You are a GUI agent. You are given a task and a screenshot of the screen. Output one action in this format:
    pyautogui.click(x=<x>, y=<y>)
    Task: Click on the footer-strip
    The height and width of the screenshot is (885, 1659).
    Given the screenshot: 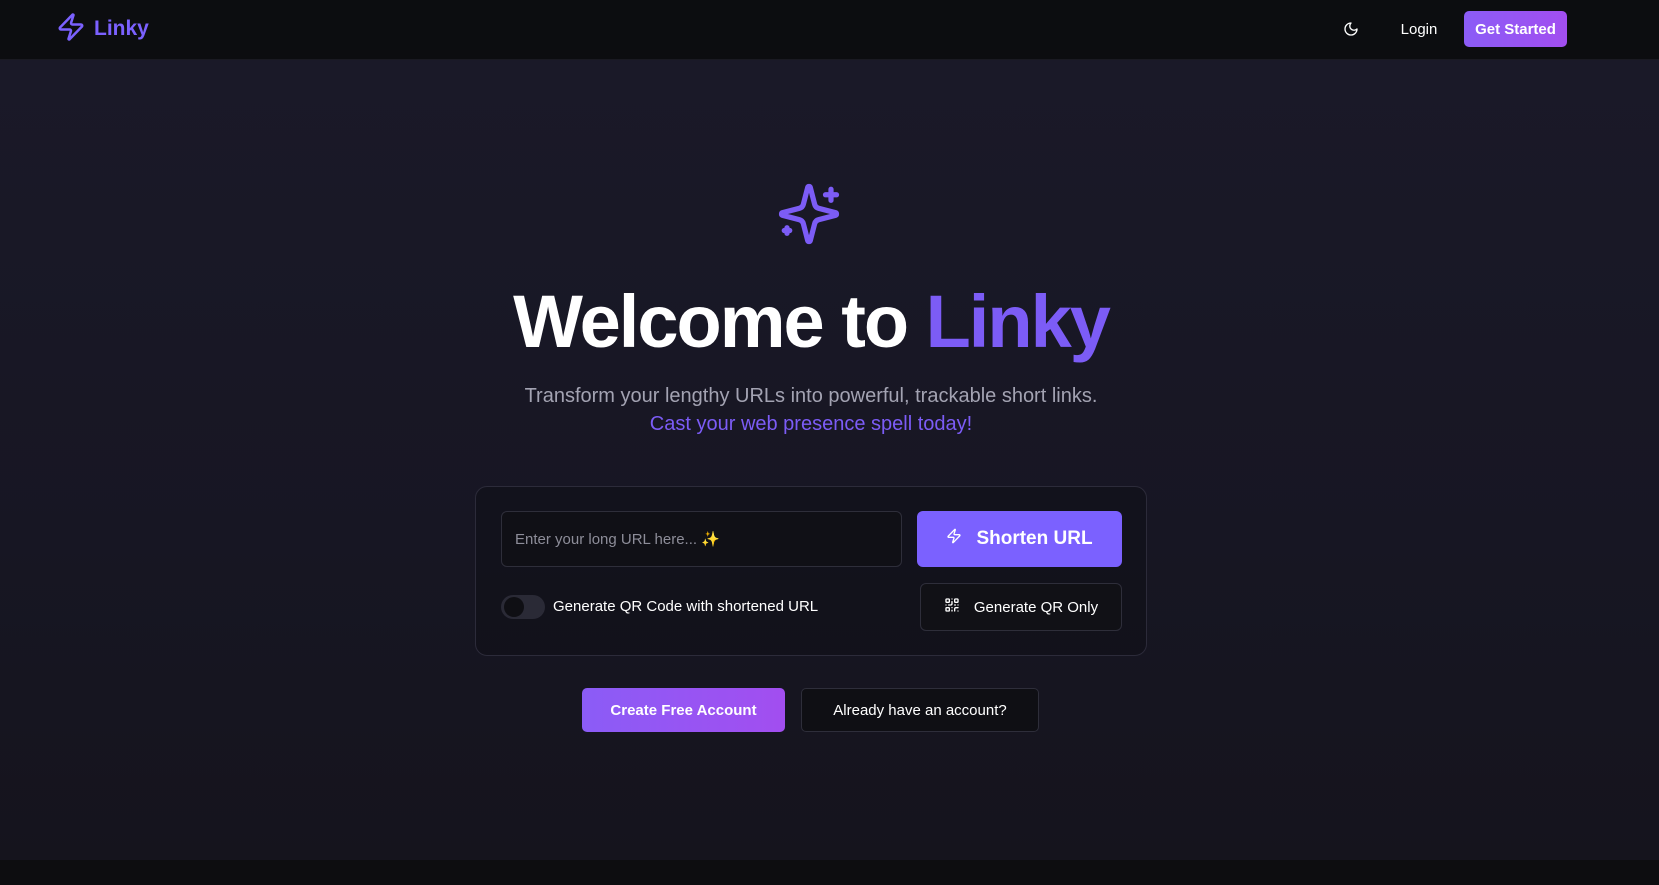 What is the action you would take?
    pyautogui.click(x=829, y=872)
    